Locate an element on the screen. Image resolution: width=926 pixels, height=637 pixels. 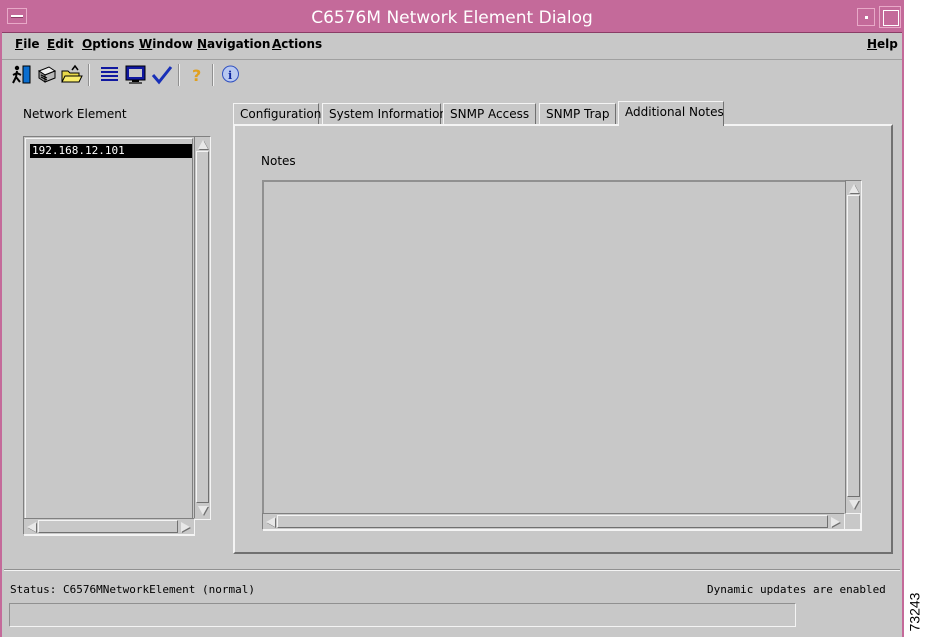
menu-file: File is located at coordinates (27, 44).